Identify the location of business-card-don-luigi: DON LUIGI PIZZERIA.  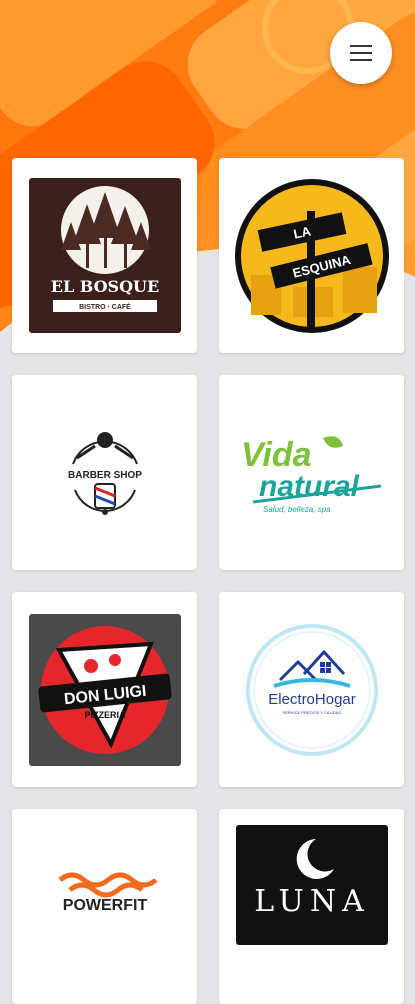
(104, 689).